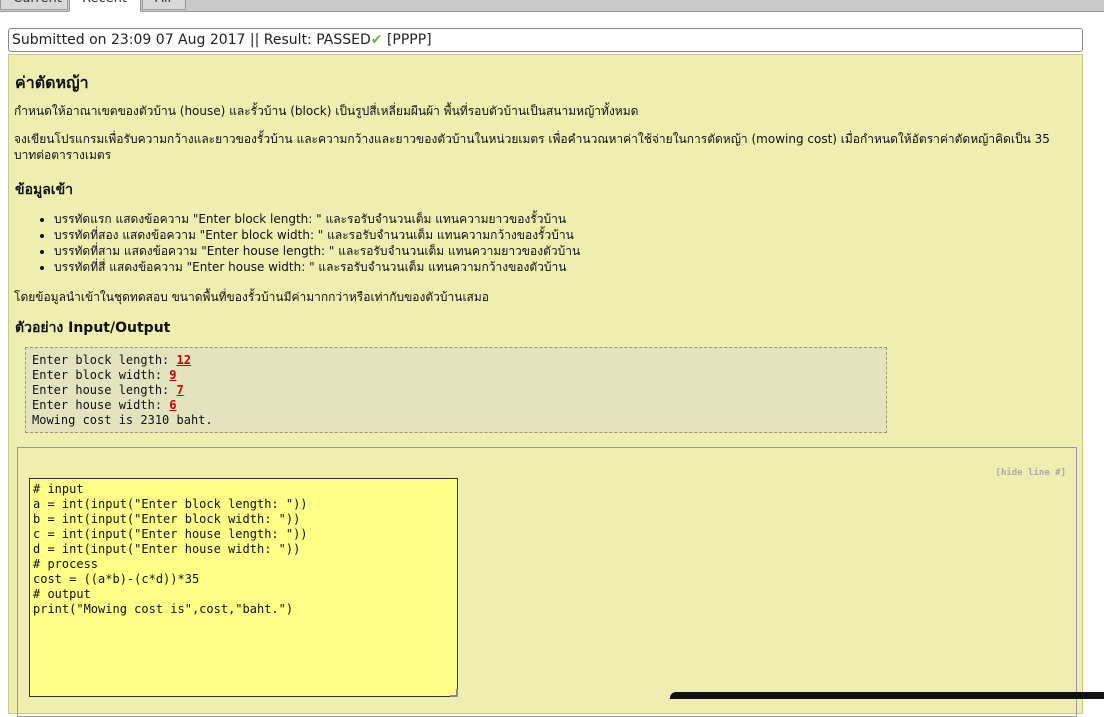 The image size is (1104, 717). Describe the element at coordinates (183, 360) in the screenshot. I see `sample-input-value: 12` at that location.